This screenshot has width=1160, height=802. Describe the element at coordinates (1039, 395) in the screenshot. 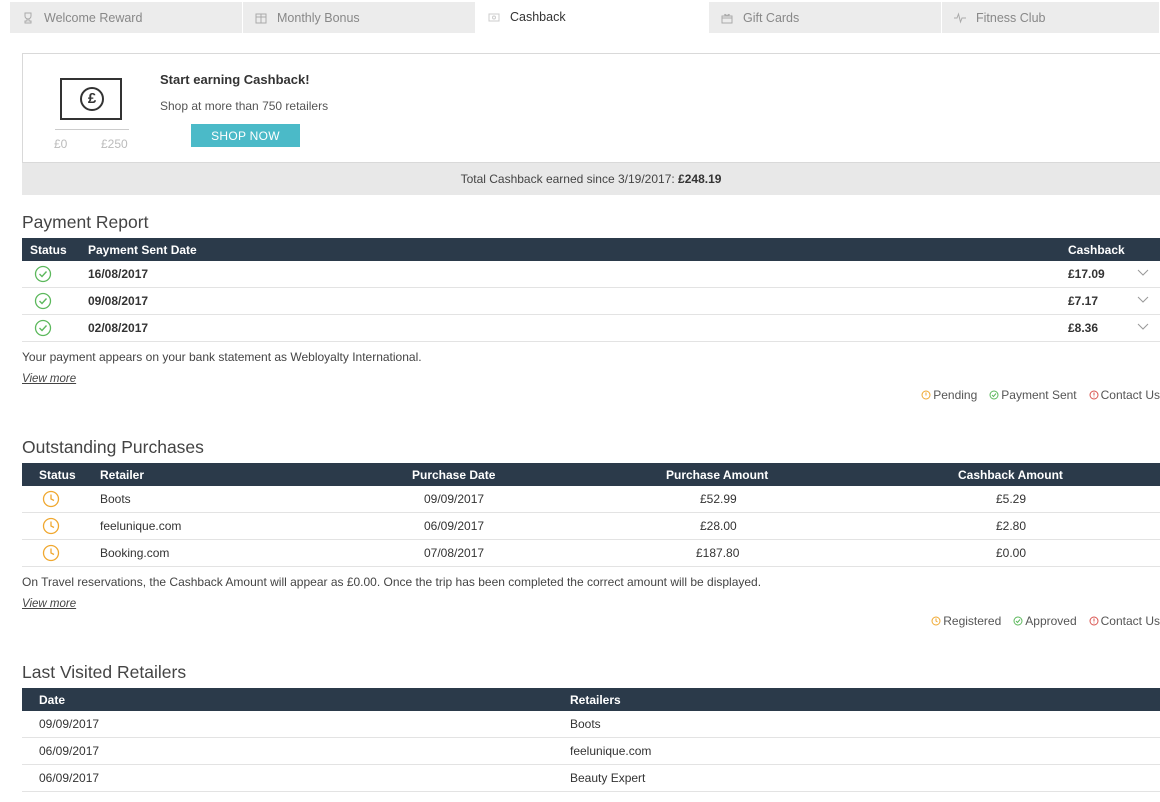

I see `legend-label: Payment Sent` at that location.